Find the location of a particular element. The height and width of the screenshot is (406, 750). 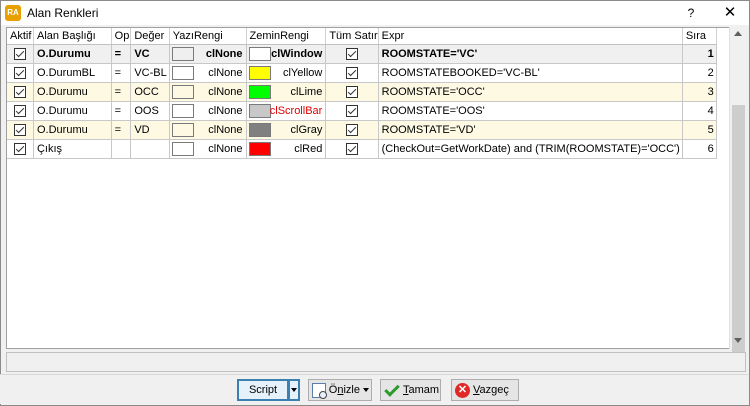

deger-cell: OOS is located at coordinates (150, 111).